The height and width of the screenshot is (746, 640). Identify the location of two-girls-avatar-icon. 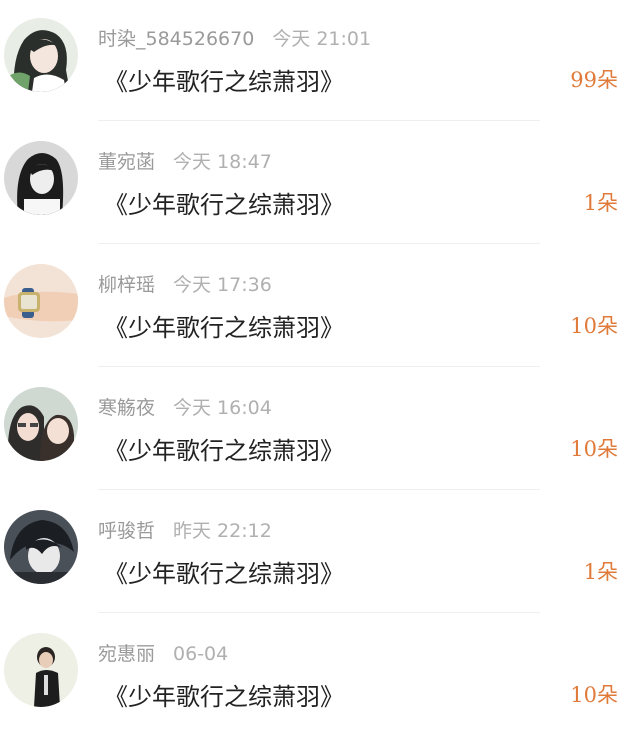
(41, 424).